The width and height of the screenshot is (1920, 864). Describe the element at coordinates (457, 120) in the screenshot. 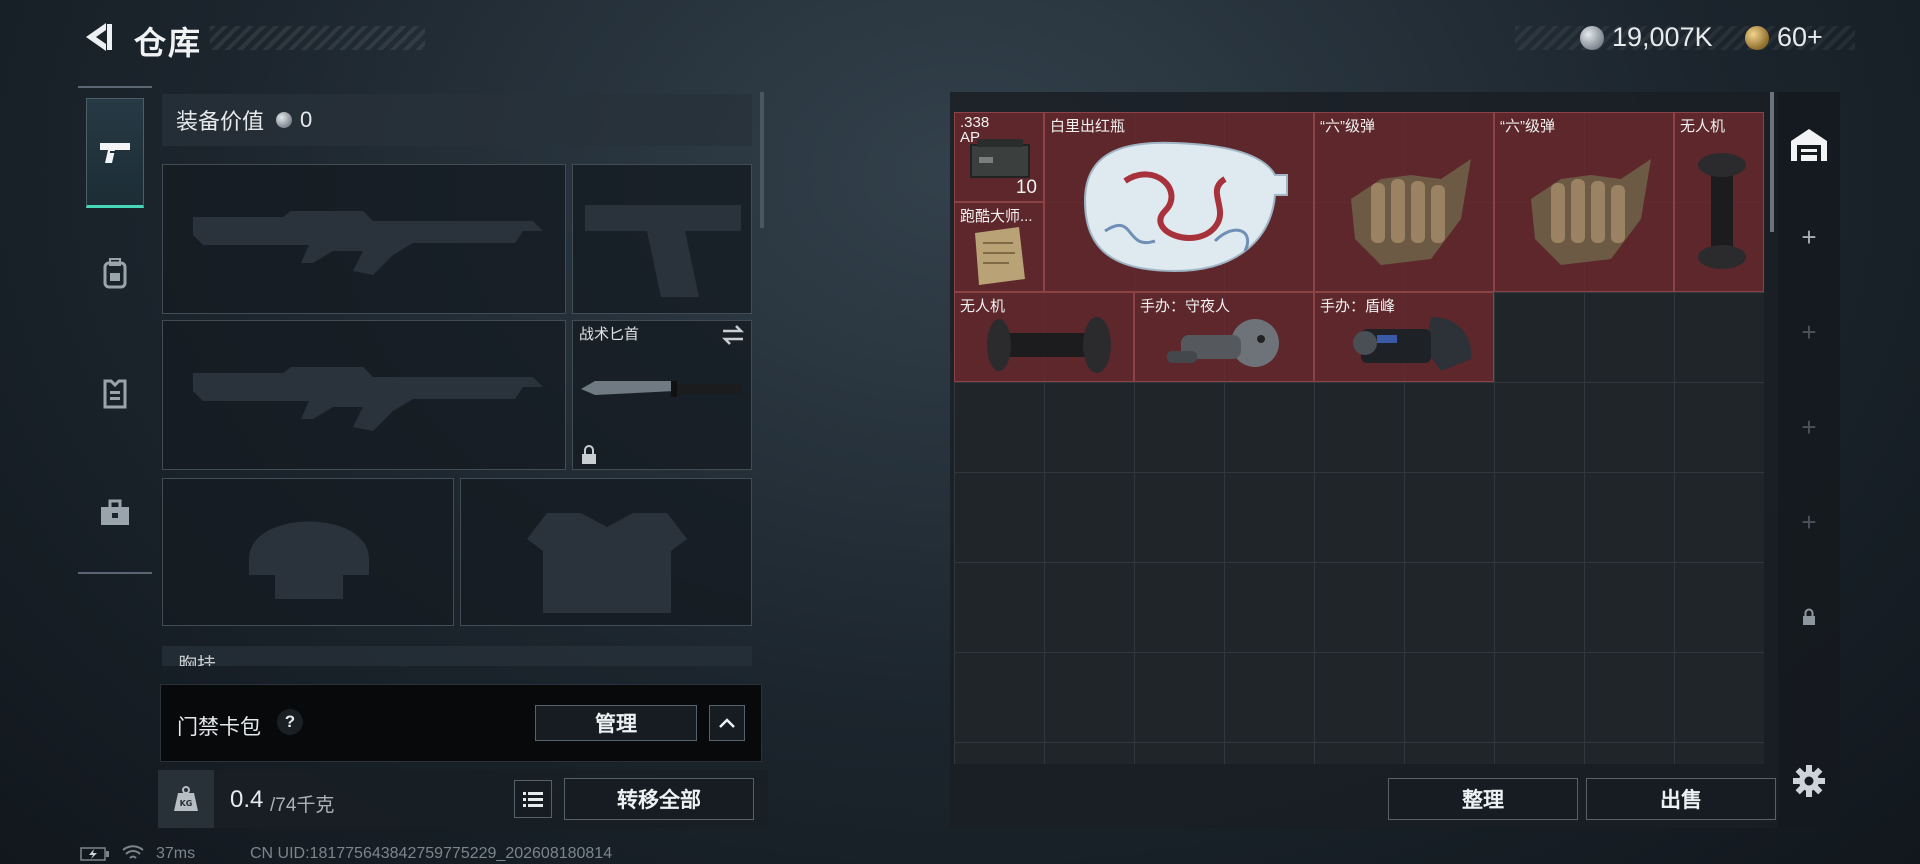

I see `equipment-value-bar: 装备价值 0` at that location.